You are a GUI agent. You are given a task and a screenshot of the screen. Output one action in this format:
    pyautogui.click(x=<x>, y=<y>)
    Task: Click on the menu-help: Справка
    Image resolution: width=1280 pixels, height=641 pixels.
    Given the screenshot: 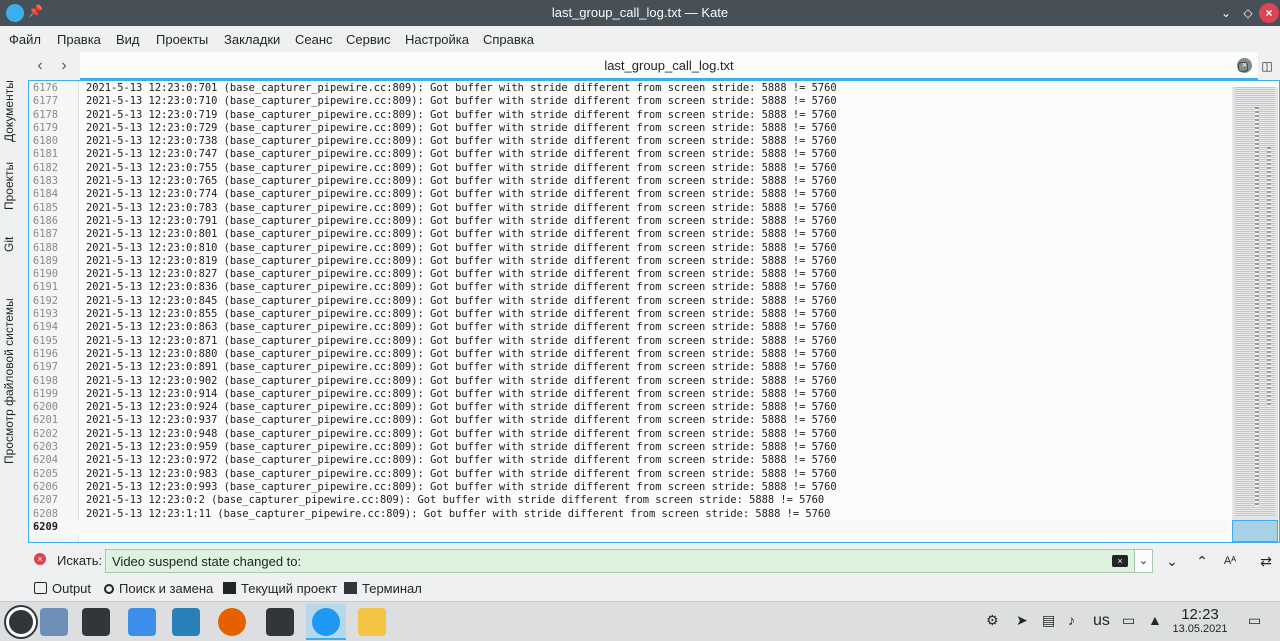 What is the action you would take?
    pyautogui.click(x=508, y=39)
    